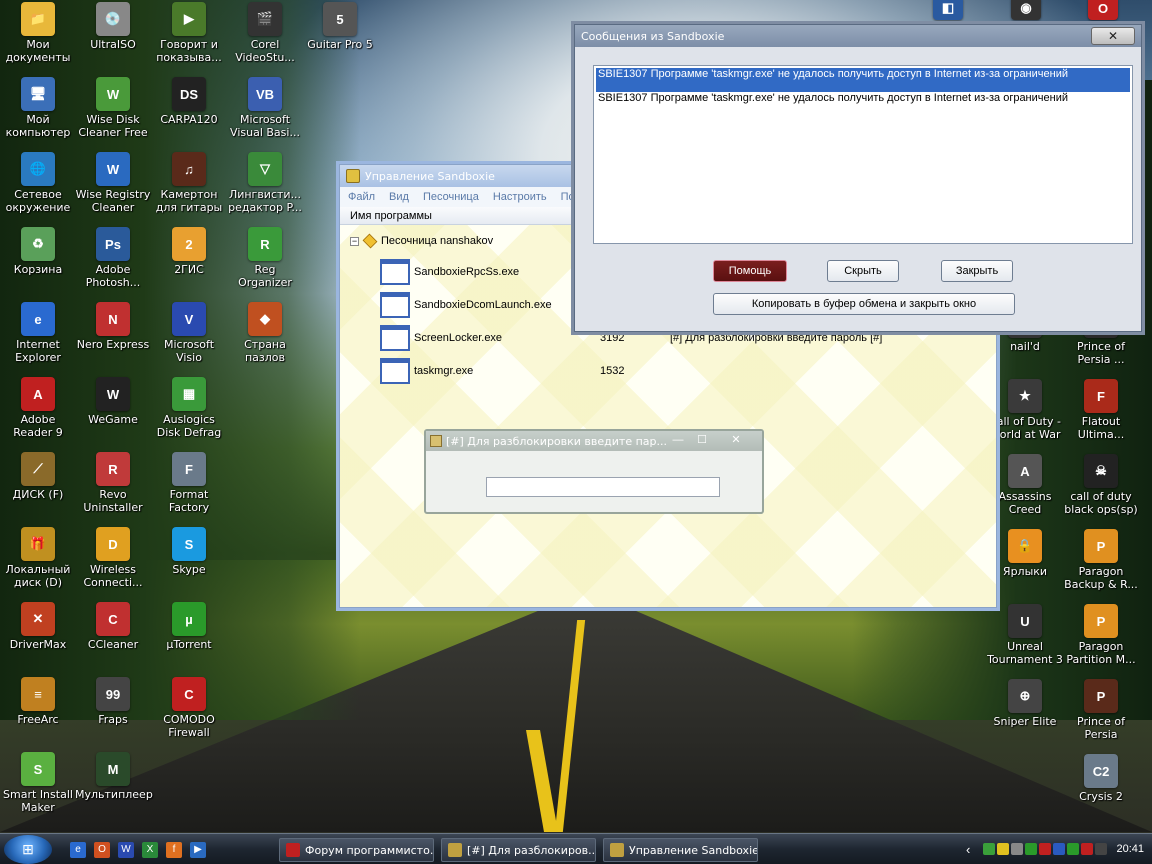 This screenshot has height=864, width=1152. Describe the element at coordinates (189, 319) in the screenshot. I see `app-icon: V` at that location.